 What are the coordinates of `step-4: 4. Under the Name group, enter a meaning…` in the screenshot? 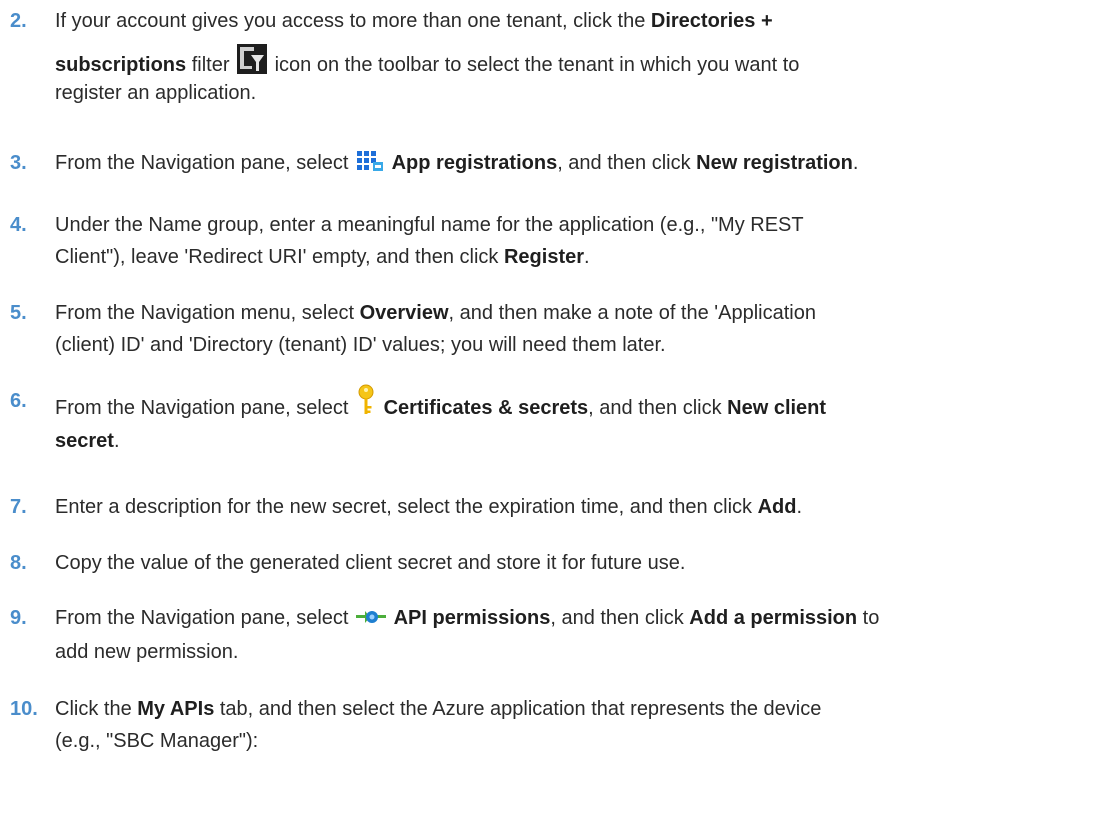 It's located at (555, 243).